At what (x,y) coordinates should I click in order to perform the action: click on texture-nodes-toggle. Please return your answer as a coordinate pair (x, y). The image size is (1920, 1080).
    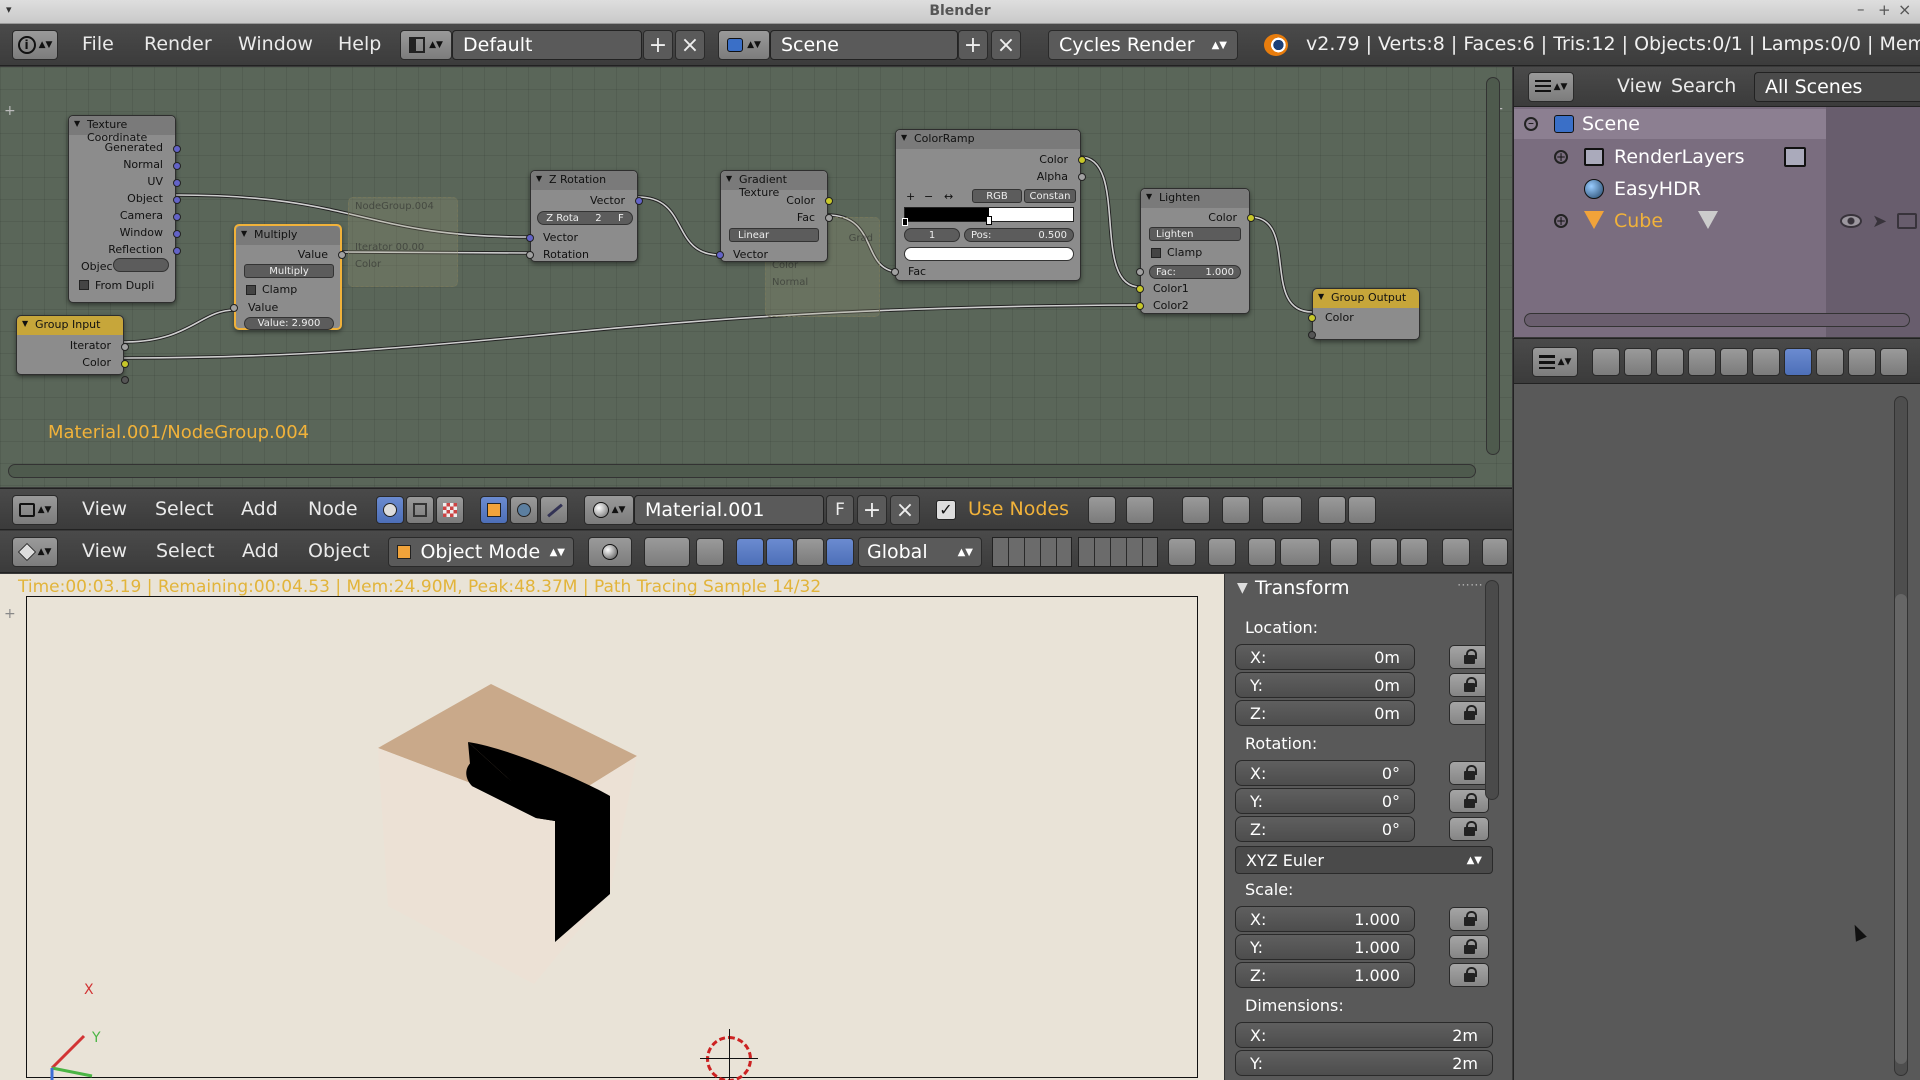
    Looking at the image, I should click on (450, 510).